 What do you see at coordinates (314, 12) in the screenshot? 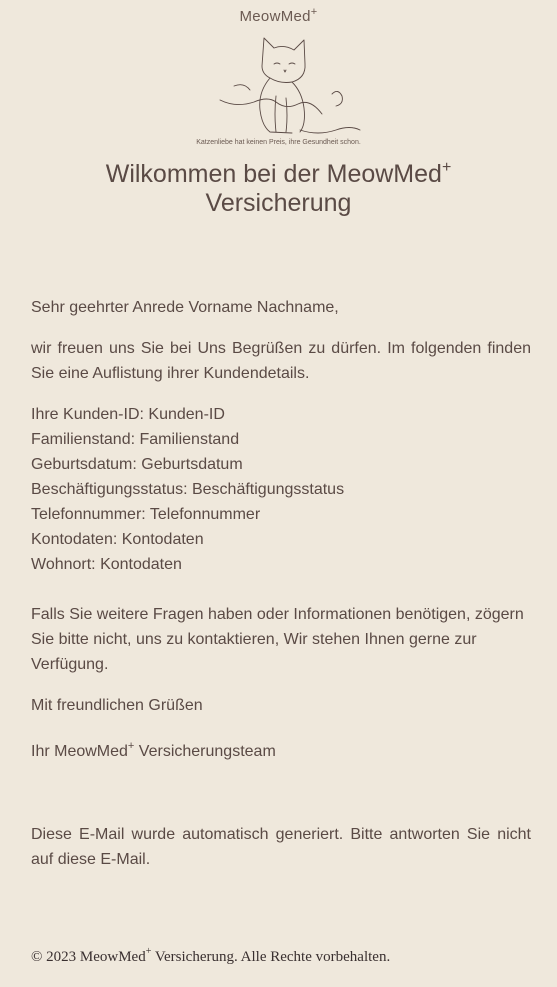
I see `logo-brand-plus: +` at bounding box center [314, 12].